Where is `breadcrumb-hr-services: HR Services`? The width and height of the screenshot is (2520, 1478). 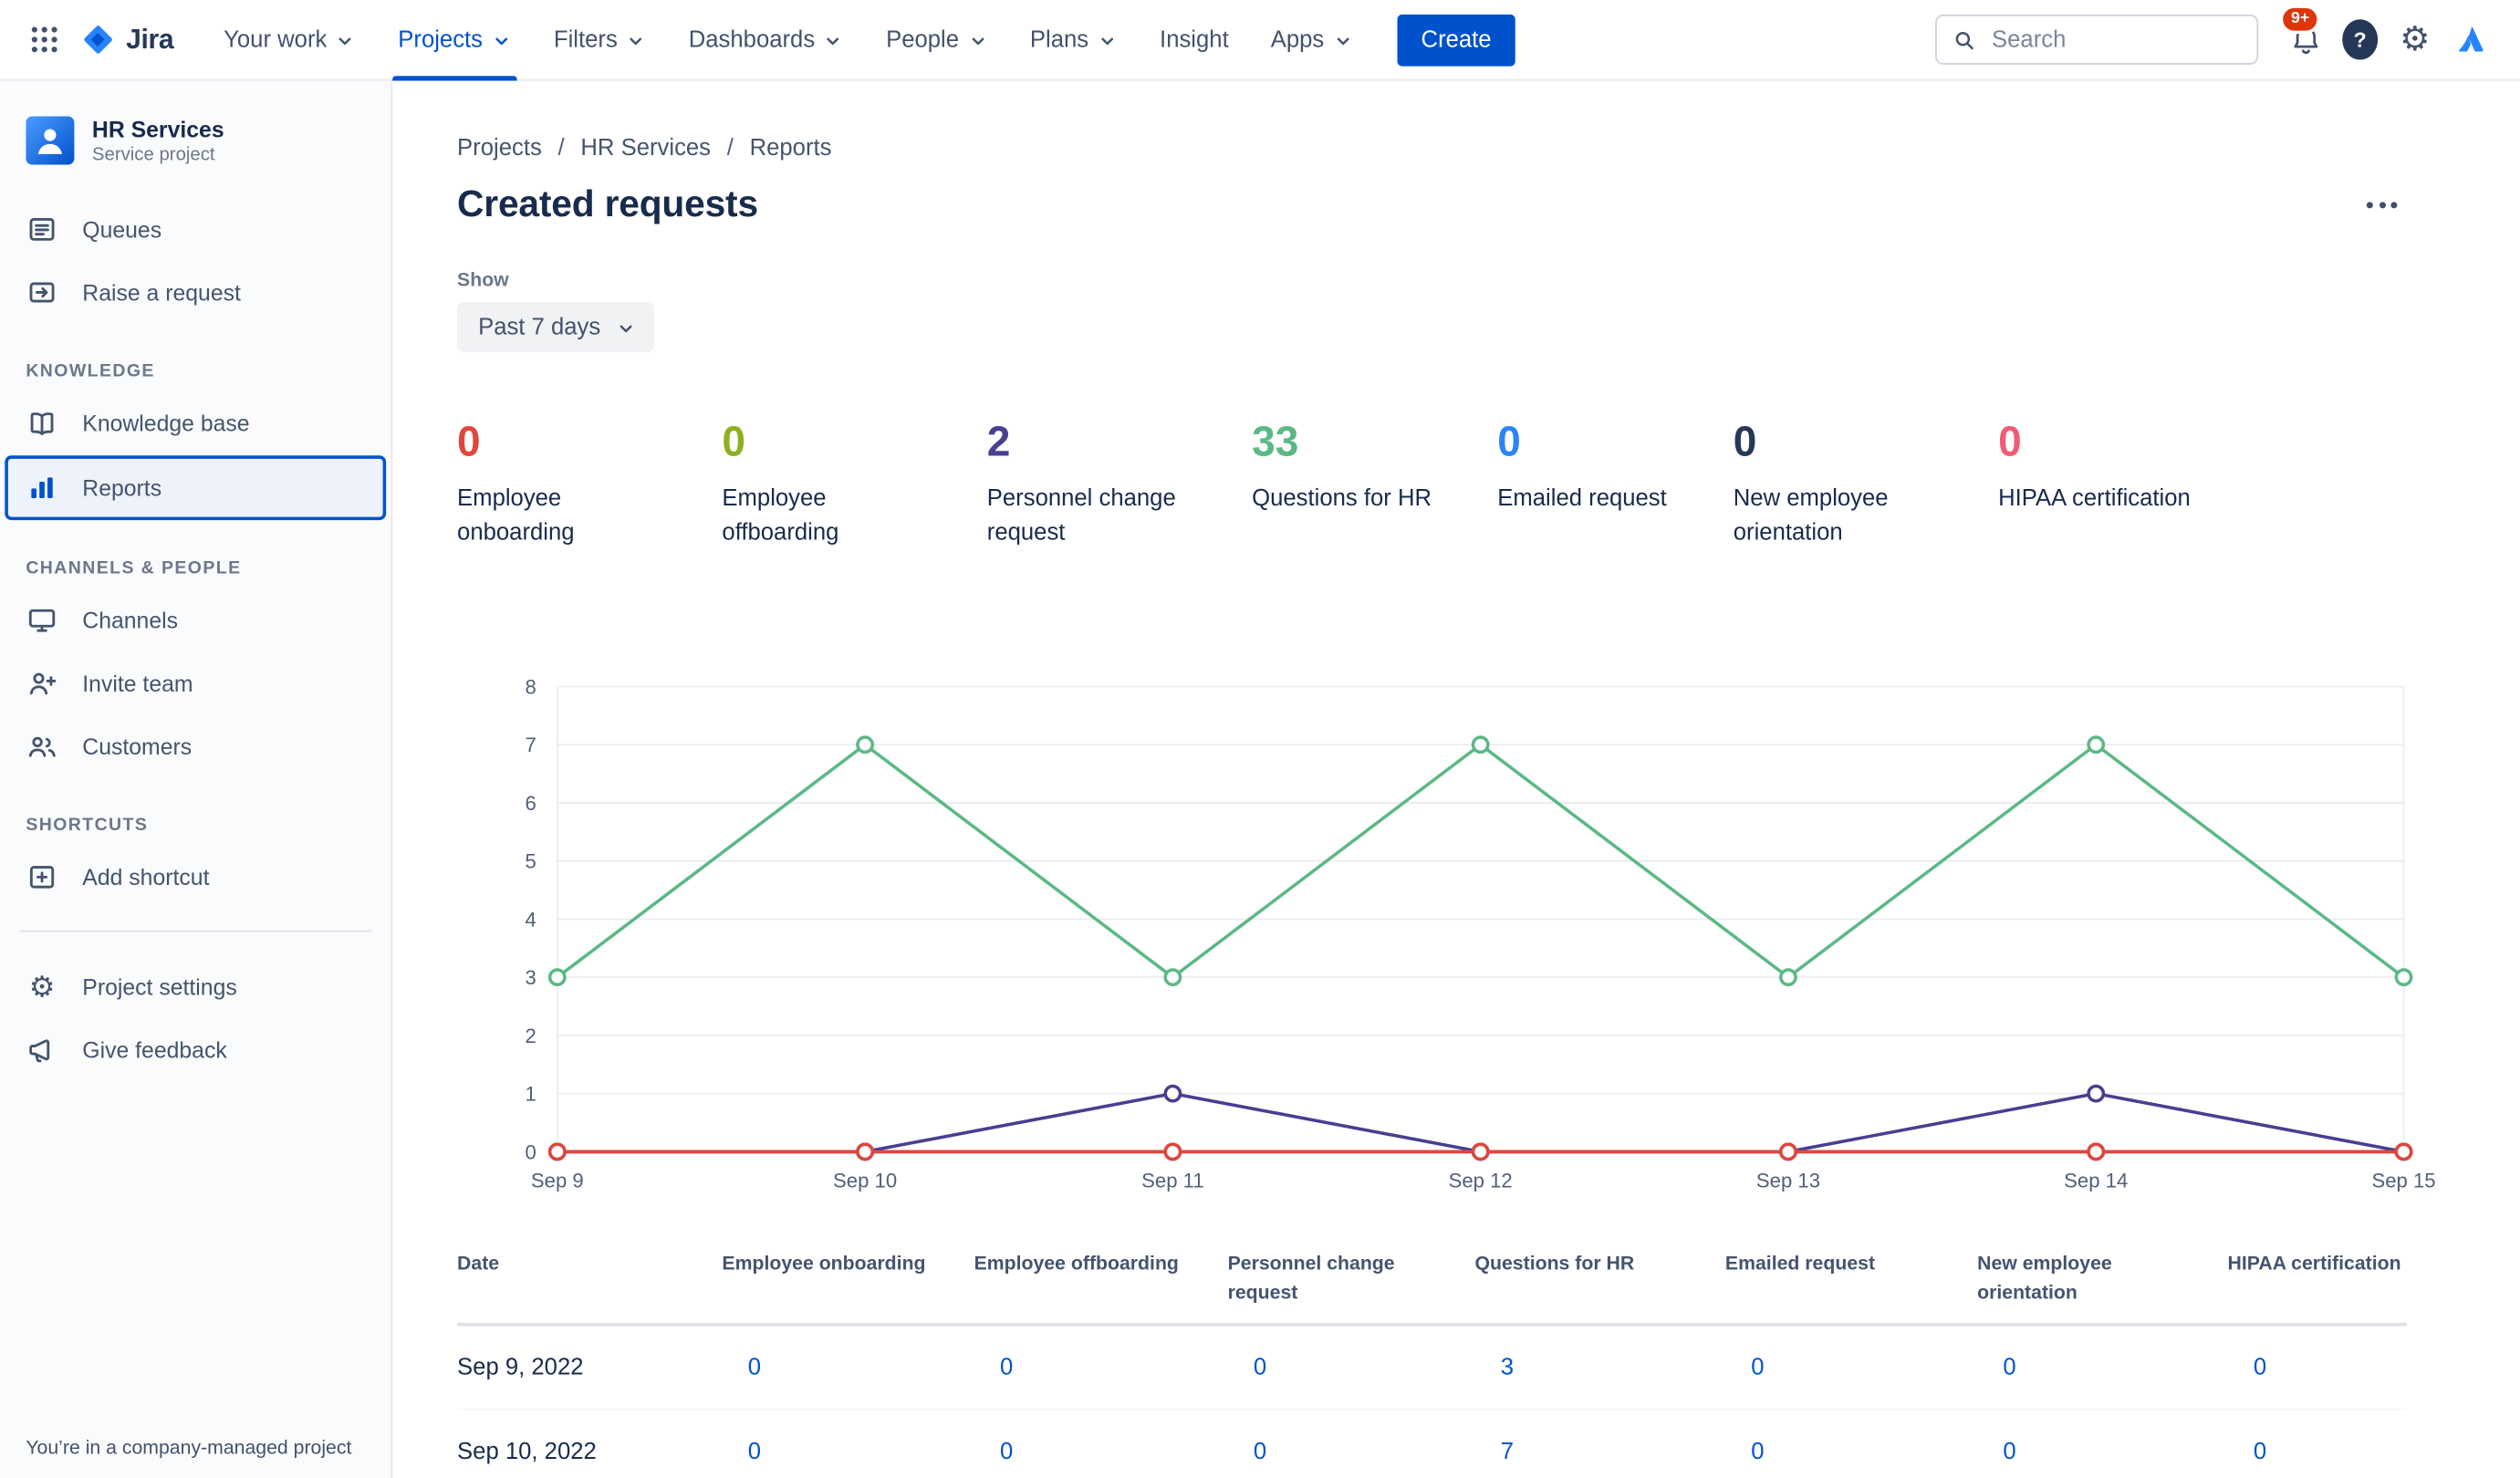
breadcrumb-hr-services: HR Services is located at coordinates (665, 148).